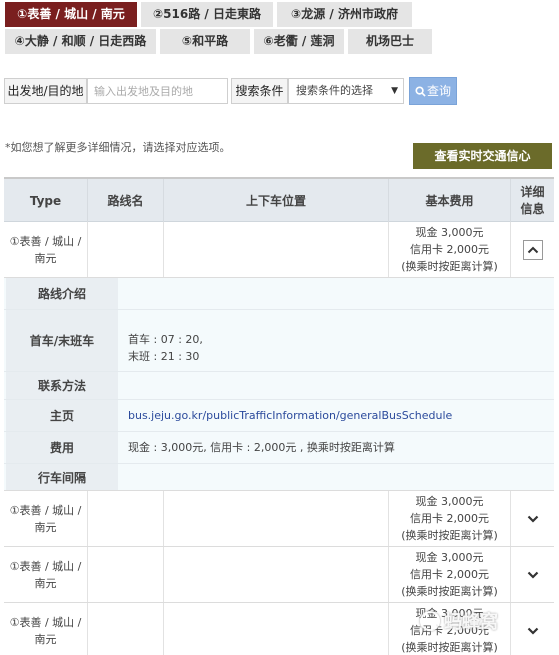  What do you see at coordinates (336, 340) in the screenshot?
I see `schedule-value: 首车 : 07 : 20, 末班 : 21 : 30` at bounding box center [336, 340].